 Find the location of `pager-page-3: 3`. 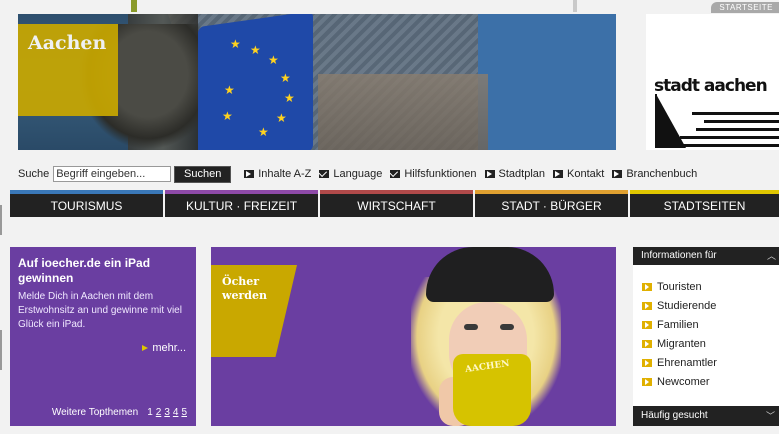

pager-page-3: 3 is located at coordinates (167, 412).